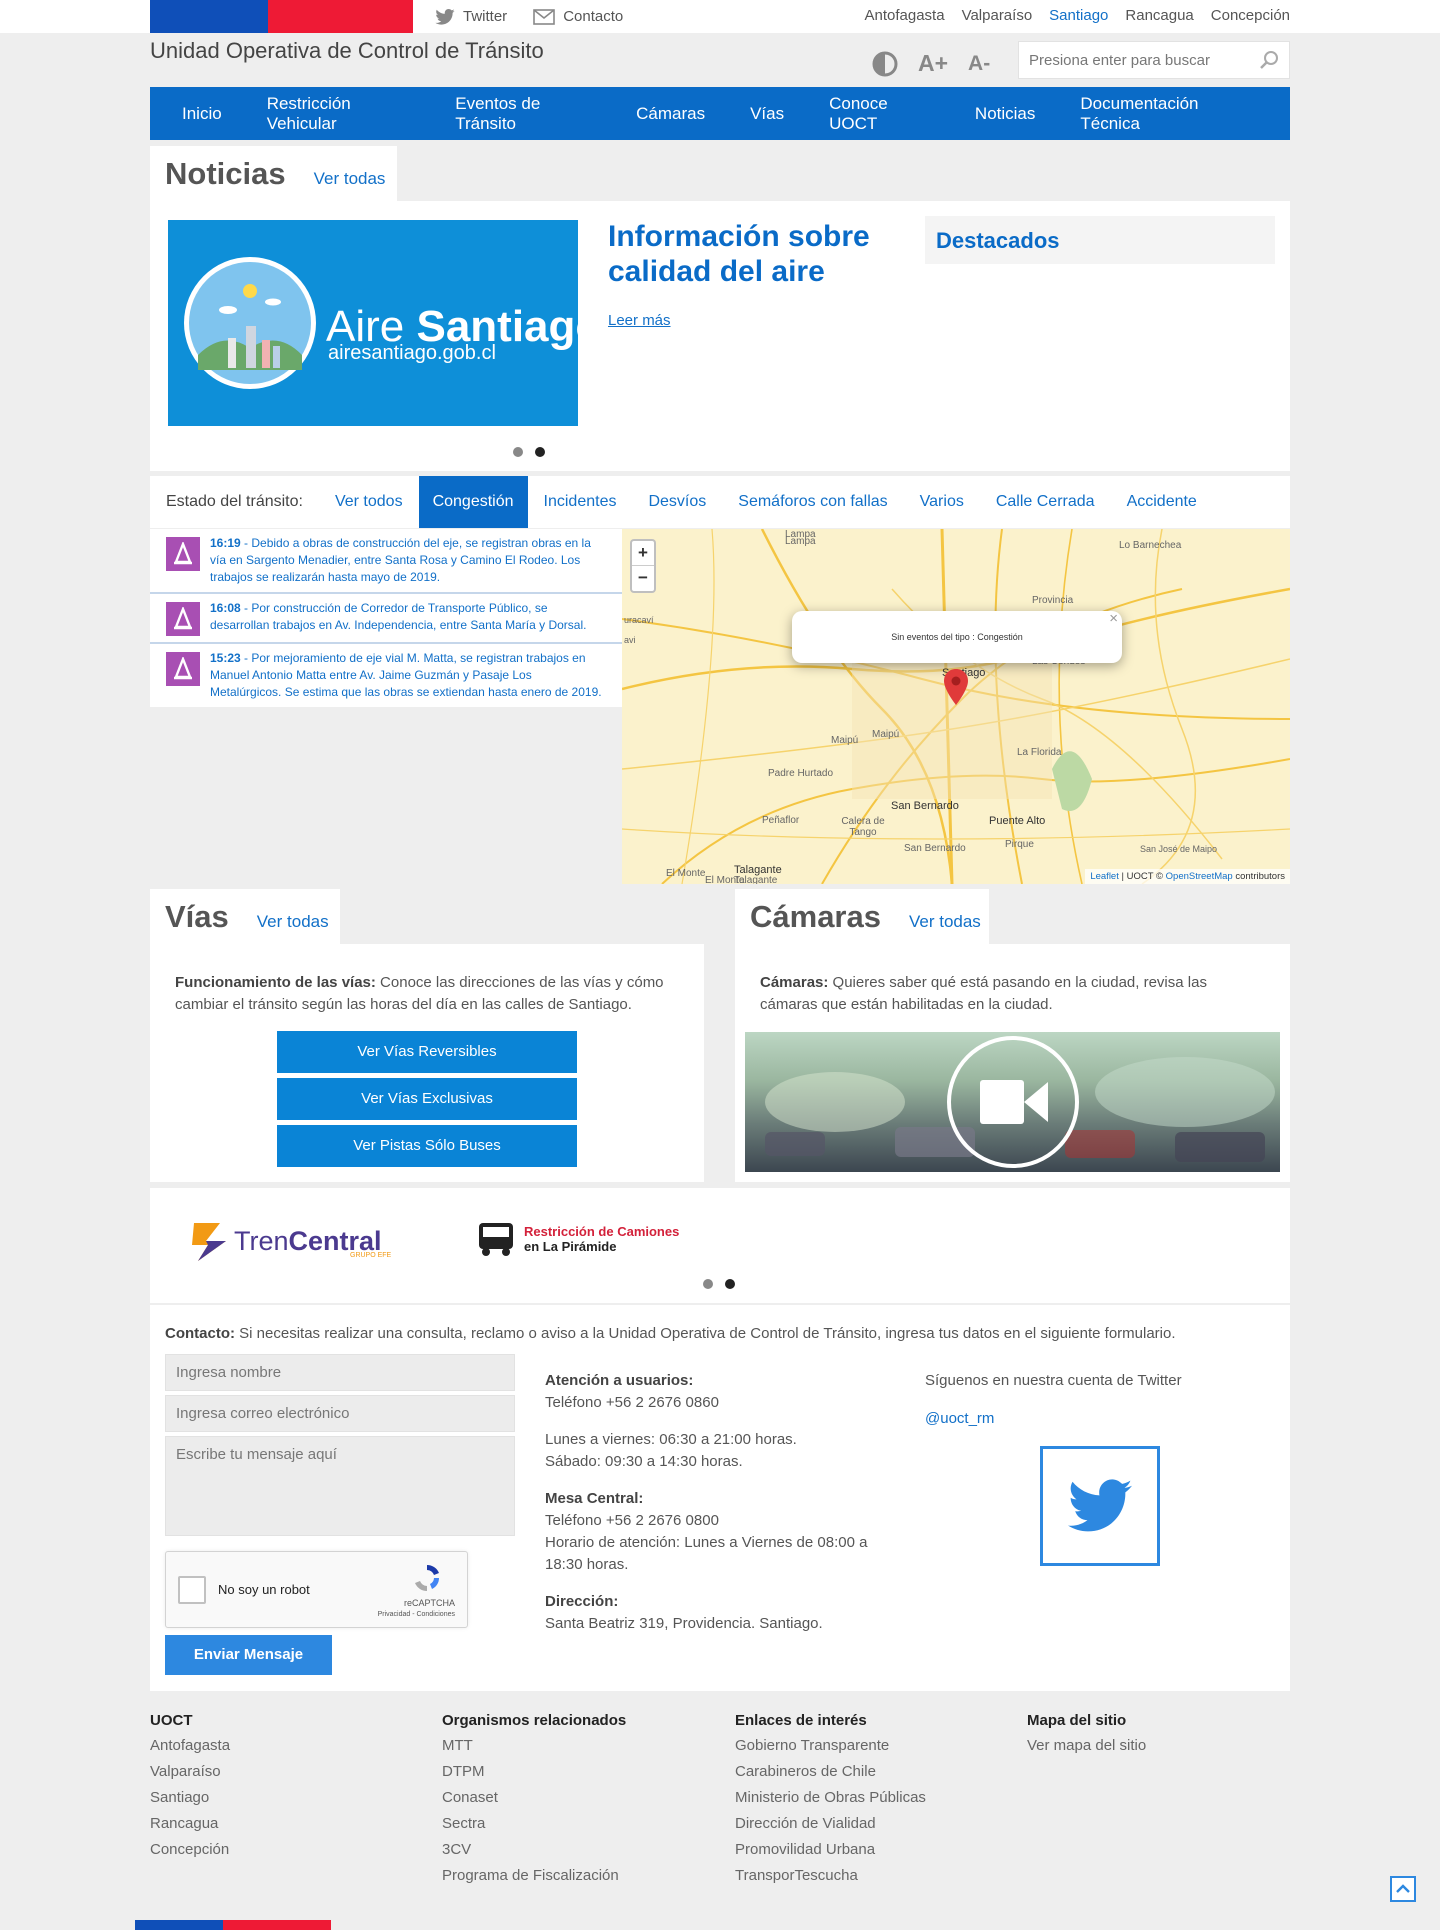  I want to click on search-icon, so click(1269, 60).